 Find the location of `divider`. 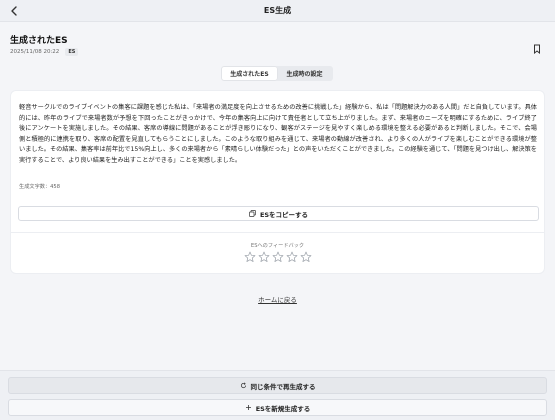

divider is located at coordinates (277, 232).